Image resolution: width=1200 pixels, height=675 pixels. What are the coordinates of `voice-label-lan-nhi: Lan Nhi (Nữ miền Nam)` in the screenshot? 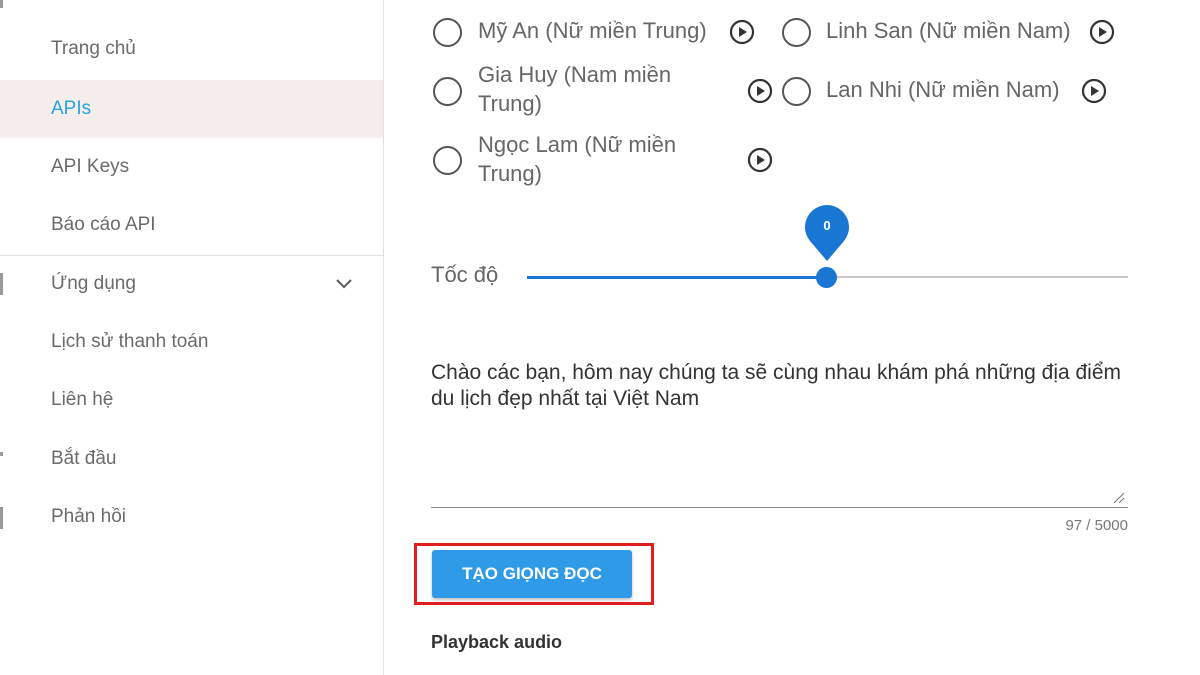 It's located at (943, 89).